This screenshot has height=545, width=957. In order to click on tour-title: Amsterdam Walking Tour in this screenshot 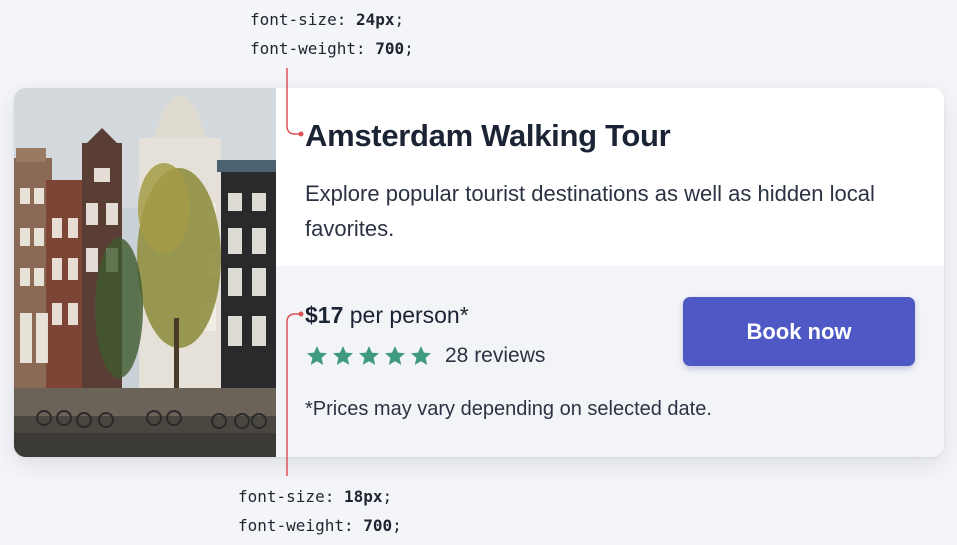, I will do `click(488, 135)`.